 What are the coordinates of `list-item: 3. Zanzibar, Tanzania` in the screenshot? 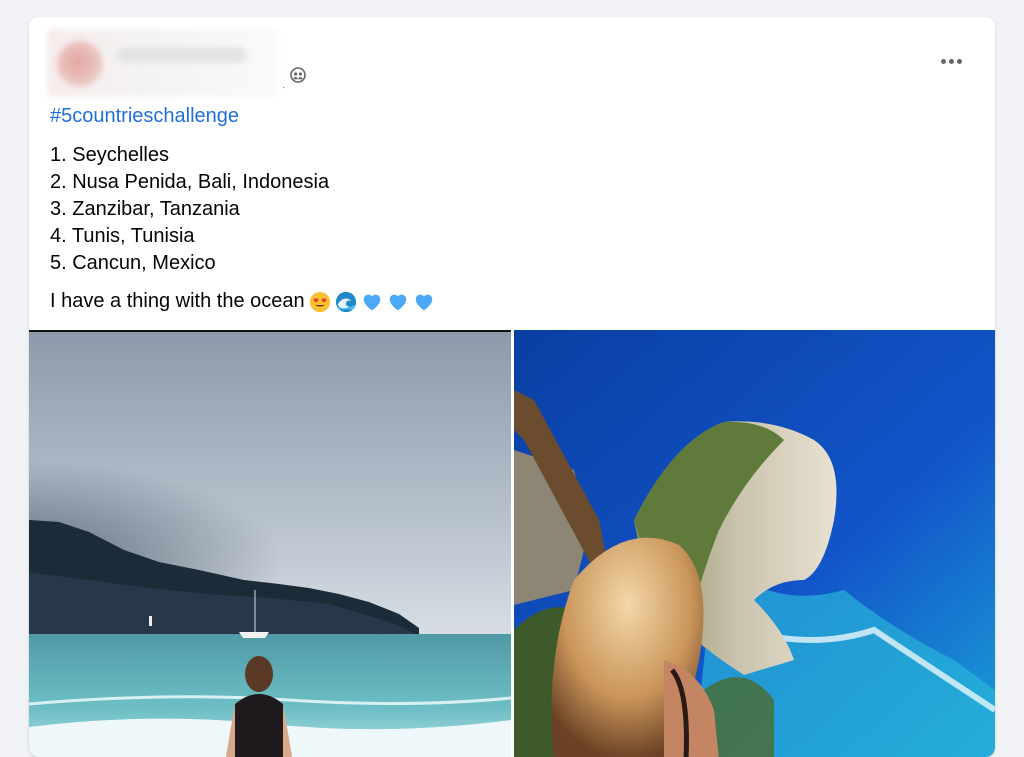 It's located at (145, 209).